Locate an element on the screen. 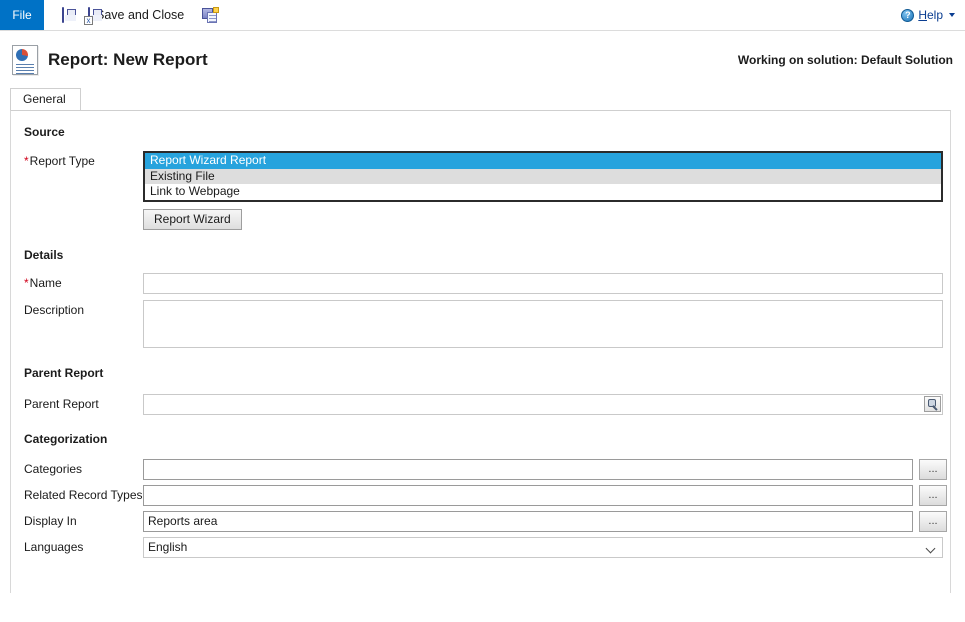 Image resolution: width=965 pixels, height=622 pixels. section-heading-source: Source is located at coordinates (44, 132).